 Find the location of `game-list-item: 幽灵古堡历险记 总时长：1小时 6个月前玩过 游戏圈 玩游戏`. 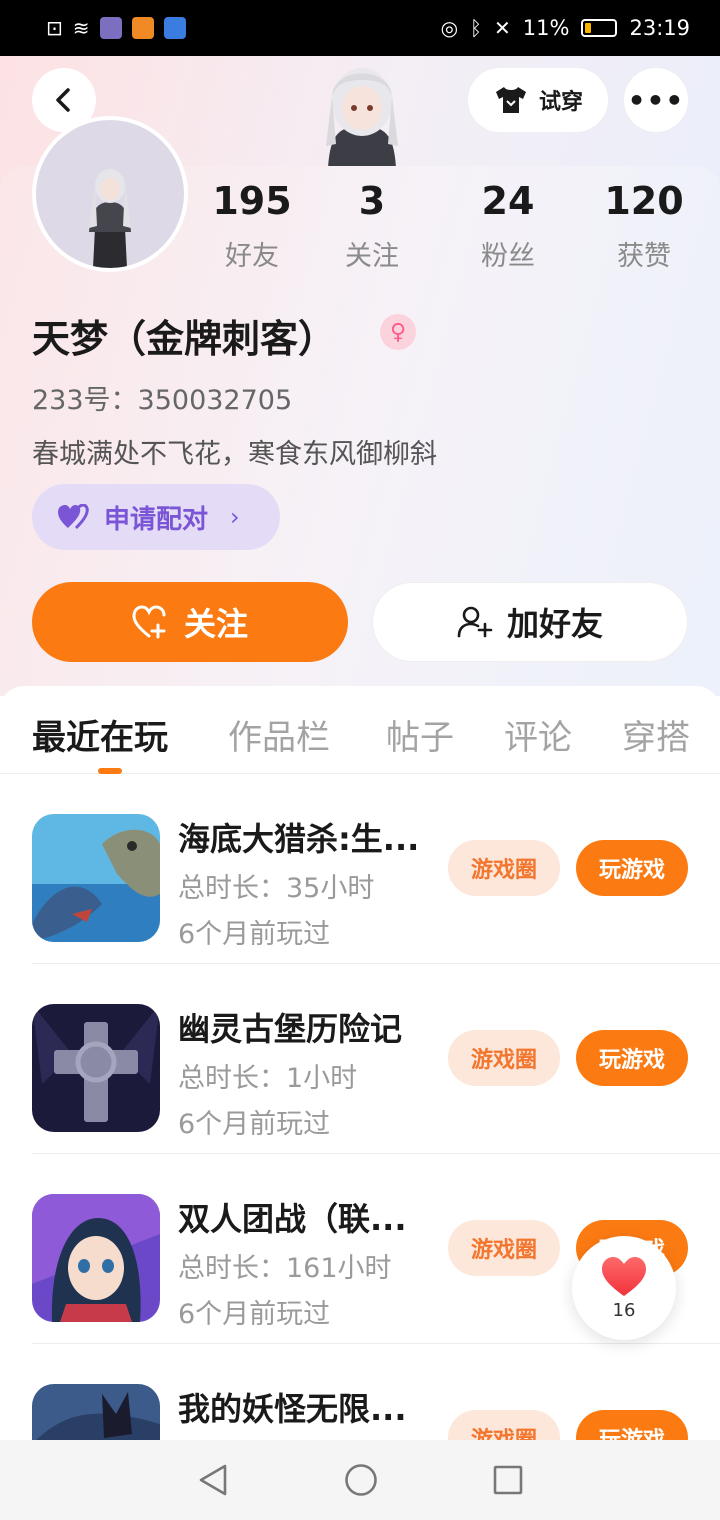

game-list-item: 幽灵古堡历险记 总时长：1小时 6个月前玩过 游戏圈 玩游戏 is located at coordinates (376, 1059).